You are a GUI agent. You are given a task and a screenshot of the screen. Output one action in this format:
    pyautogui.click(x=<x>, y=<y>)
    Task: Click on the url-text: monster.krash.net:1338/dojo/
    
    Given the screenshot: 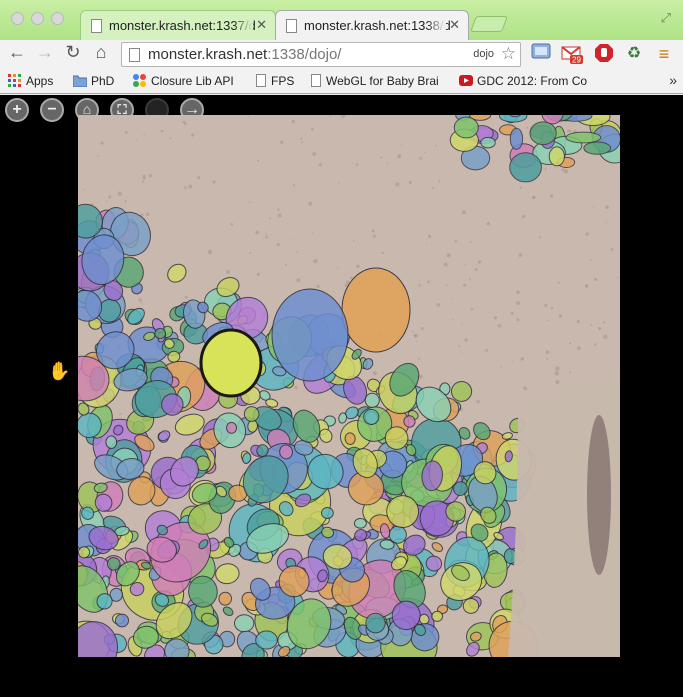 What is the action you would take?
    pyautogui.click(x=244, y=54)
    